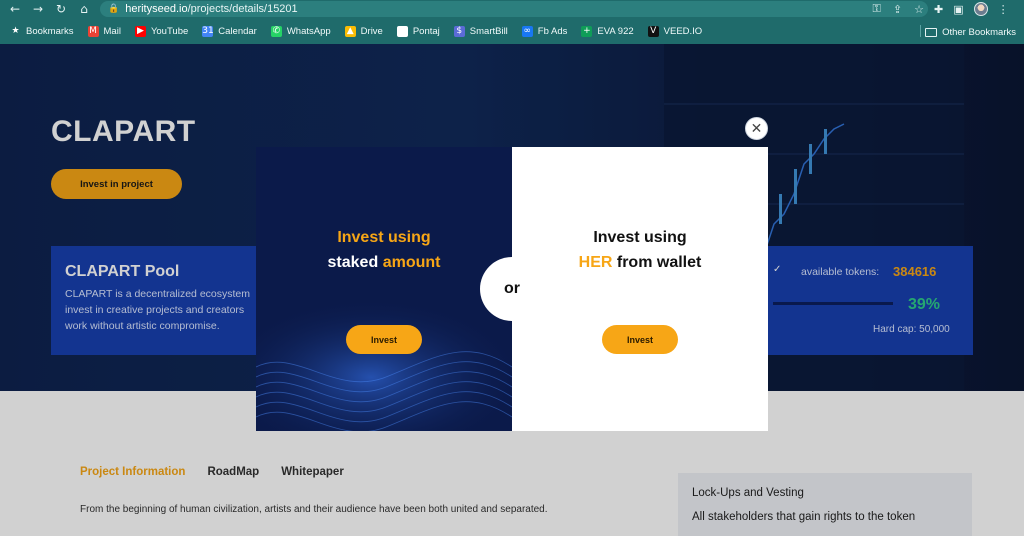 The height and width of the screenshot is (536, 1024). Describe the element at coordinates (897, 9) in the screenshot. I see `share-icon: ⇪` at that location.